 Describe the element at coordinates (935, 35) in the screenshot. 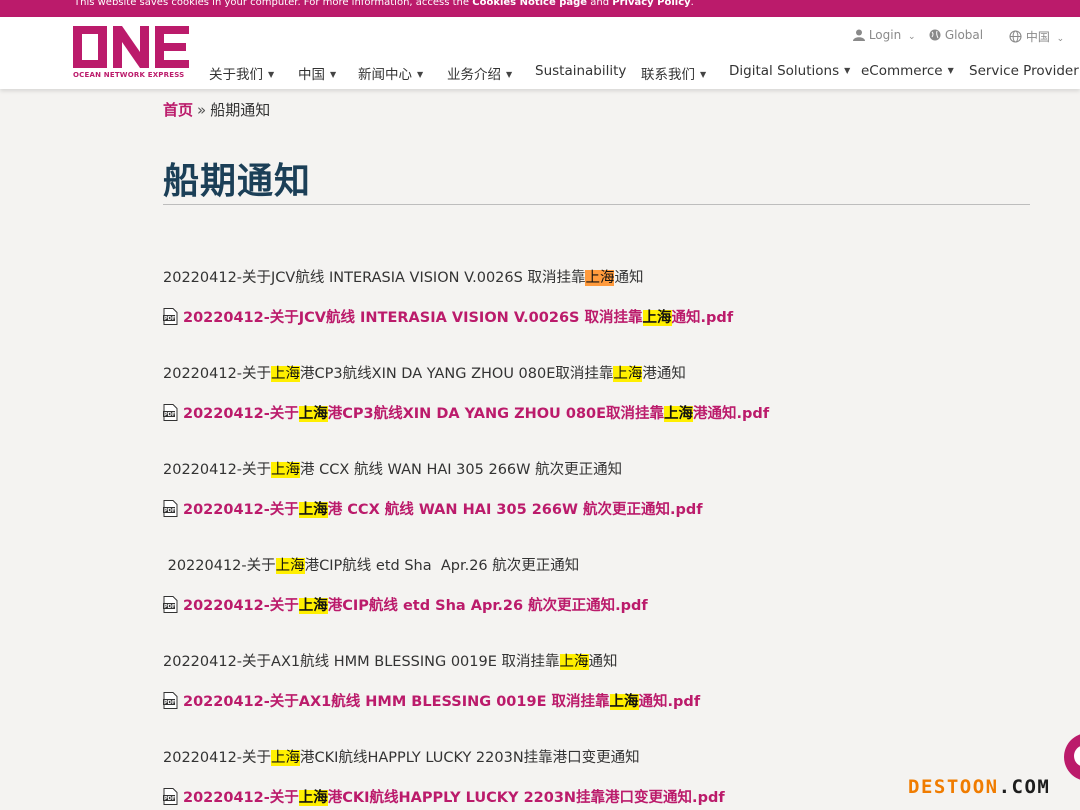

I see `globe-icon` at that location.